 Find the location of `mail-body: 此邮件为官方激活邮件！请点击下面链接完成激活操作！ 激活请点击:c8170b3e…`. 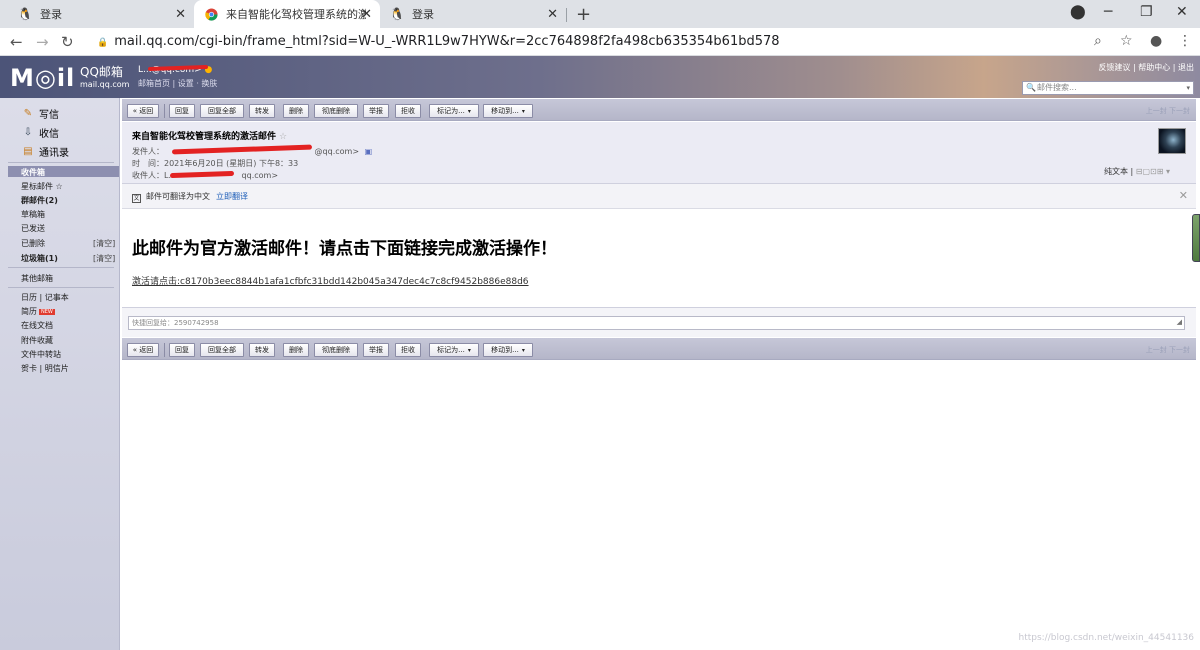

mail-body: 此邮件为官方激活邮件！请点击下面链接完成激活操作！ 激活请点击:c8170b3e… is located at coordinates (659, 258).